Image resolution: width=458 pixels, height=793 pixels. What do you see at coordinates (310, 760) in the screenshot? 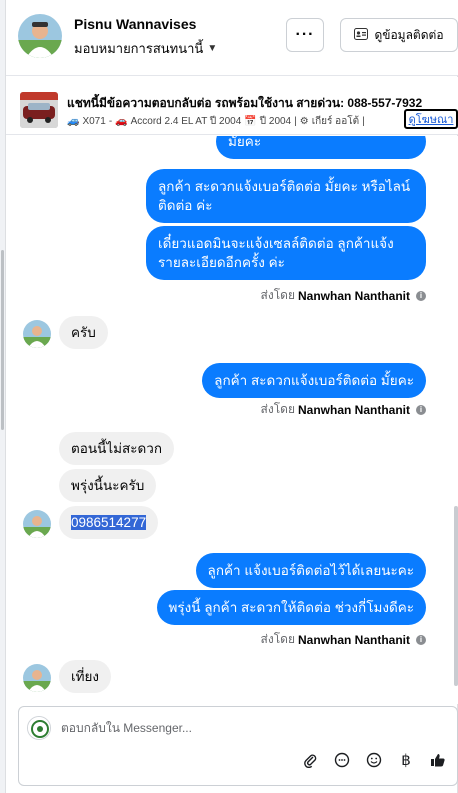
I see `attach-icon` at bounding box center [310, 760].